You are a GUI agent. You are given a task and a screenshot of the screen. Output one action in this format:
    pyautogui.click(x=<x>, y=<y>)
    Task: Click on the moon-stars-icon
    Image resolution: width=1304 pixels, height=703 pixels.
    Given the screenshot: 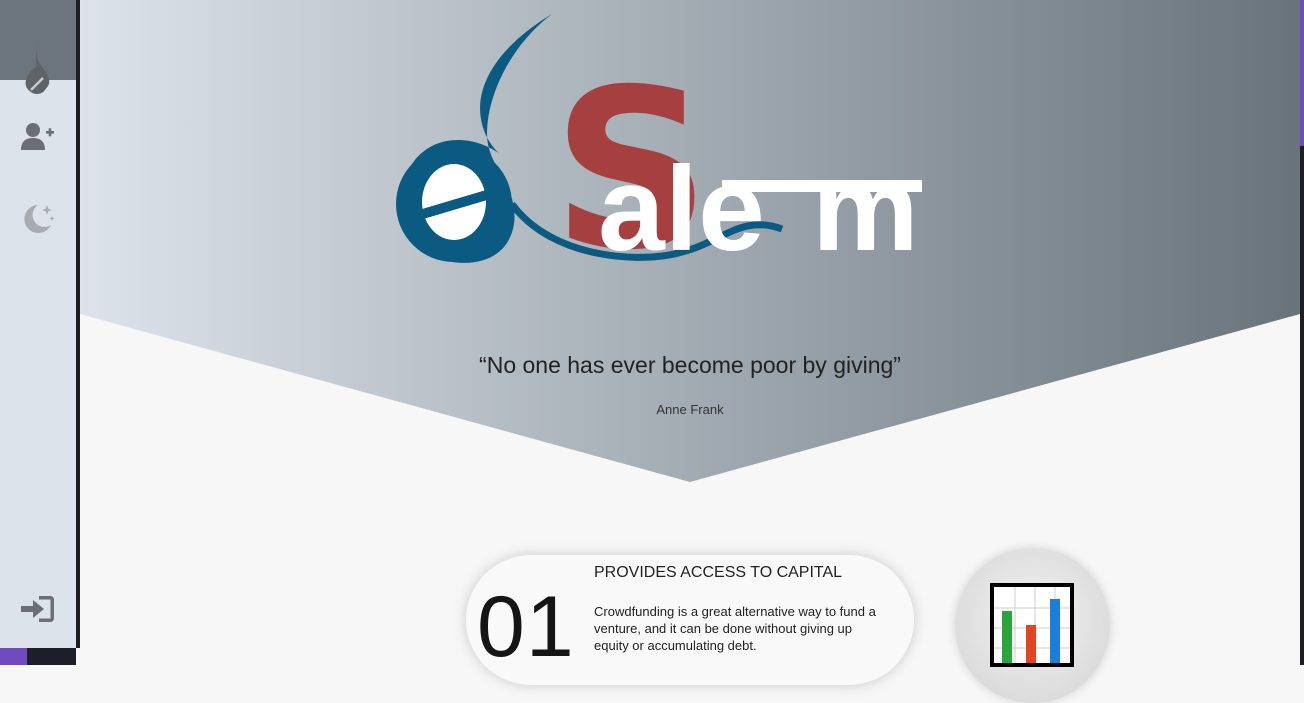 What is the action you would take?
    pyautogui.click(x=38, y=218)
    